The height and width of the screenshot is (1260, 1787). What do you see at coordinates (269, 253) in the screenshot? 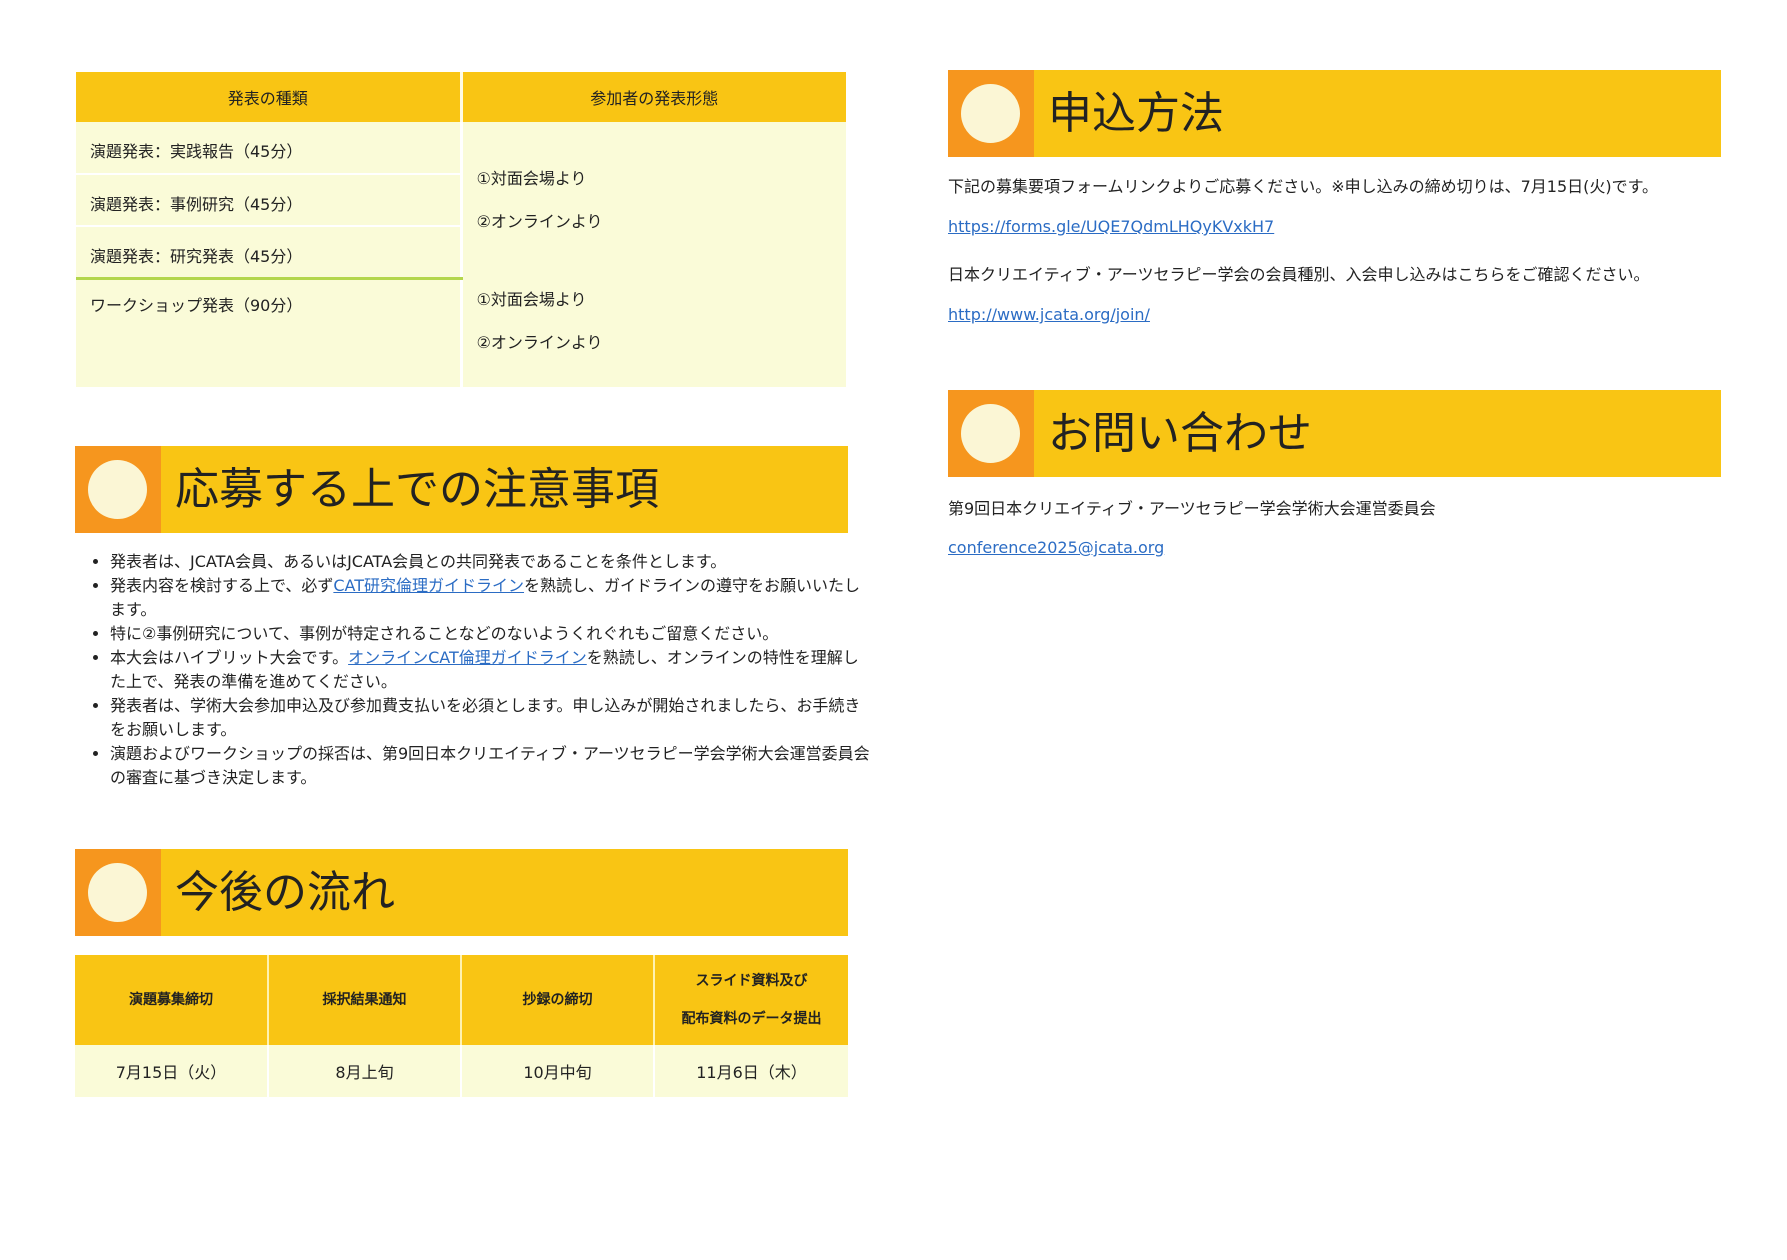
I see `presentation-type-cell: 演題発表：研究発表（45分）` at bounding box center [269, 253].